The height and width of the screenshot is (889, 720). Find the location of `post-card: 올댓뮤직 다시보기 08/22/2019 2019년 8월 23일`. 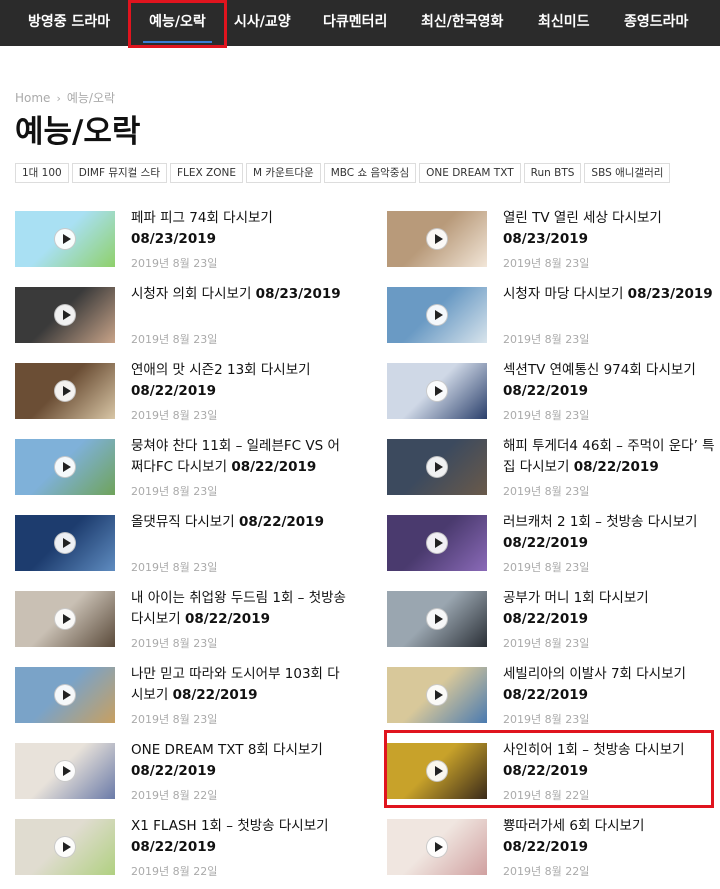

post-card: 올댓뮤직 다시보기 08/22/2019 2019년 8월 23일 is located at coordinates (180, 548).